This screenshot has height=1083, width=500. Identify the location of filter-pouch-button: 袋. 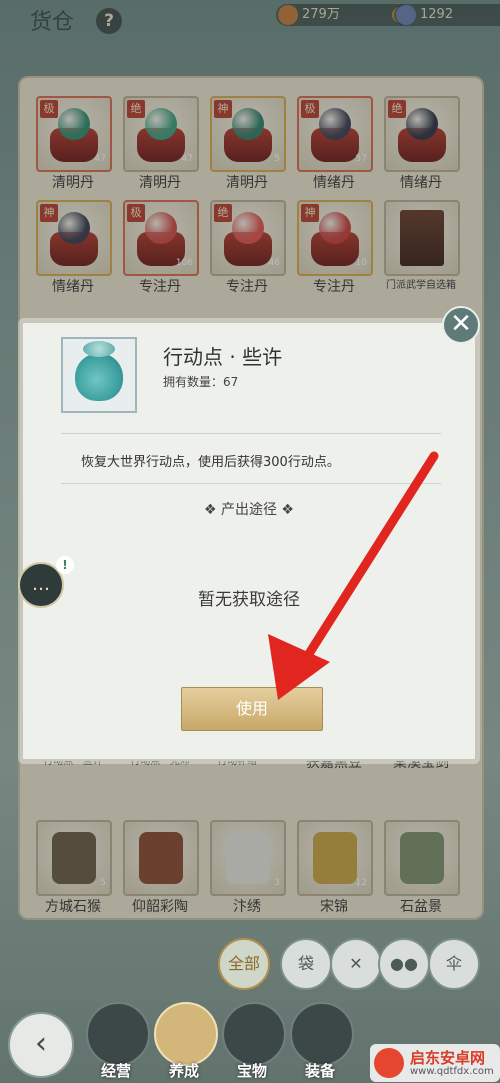
(306, 964).